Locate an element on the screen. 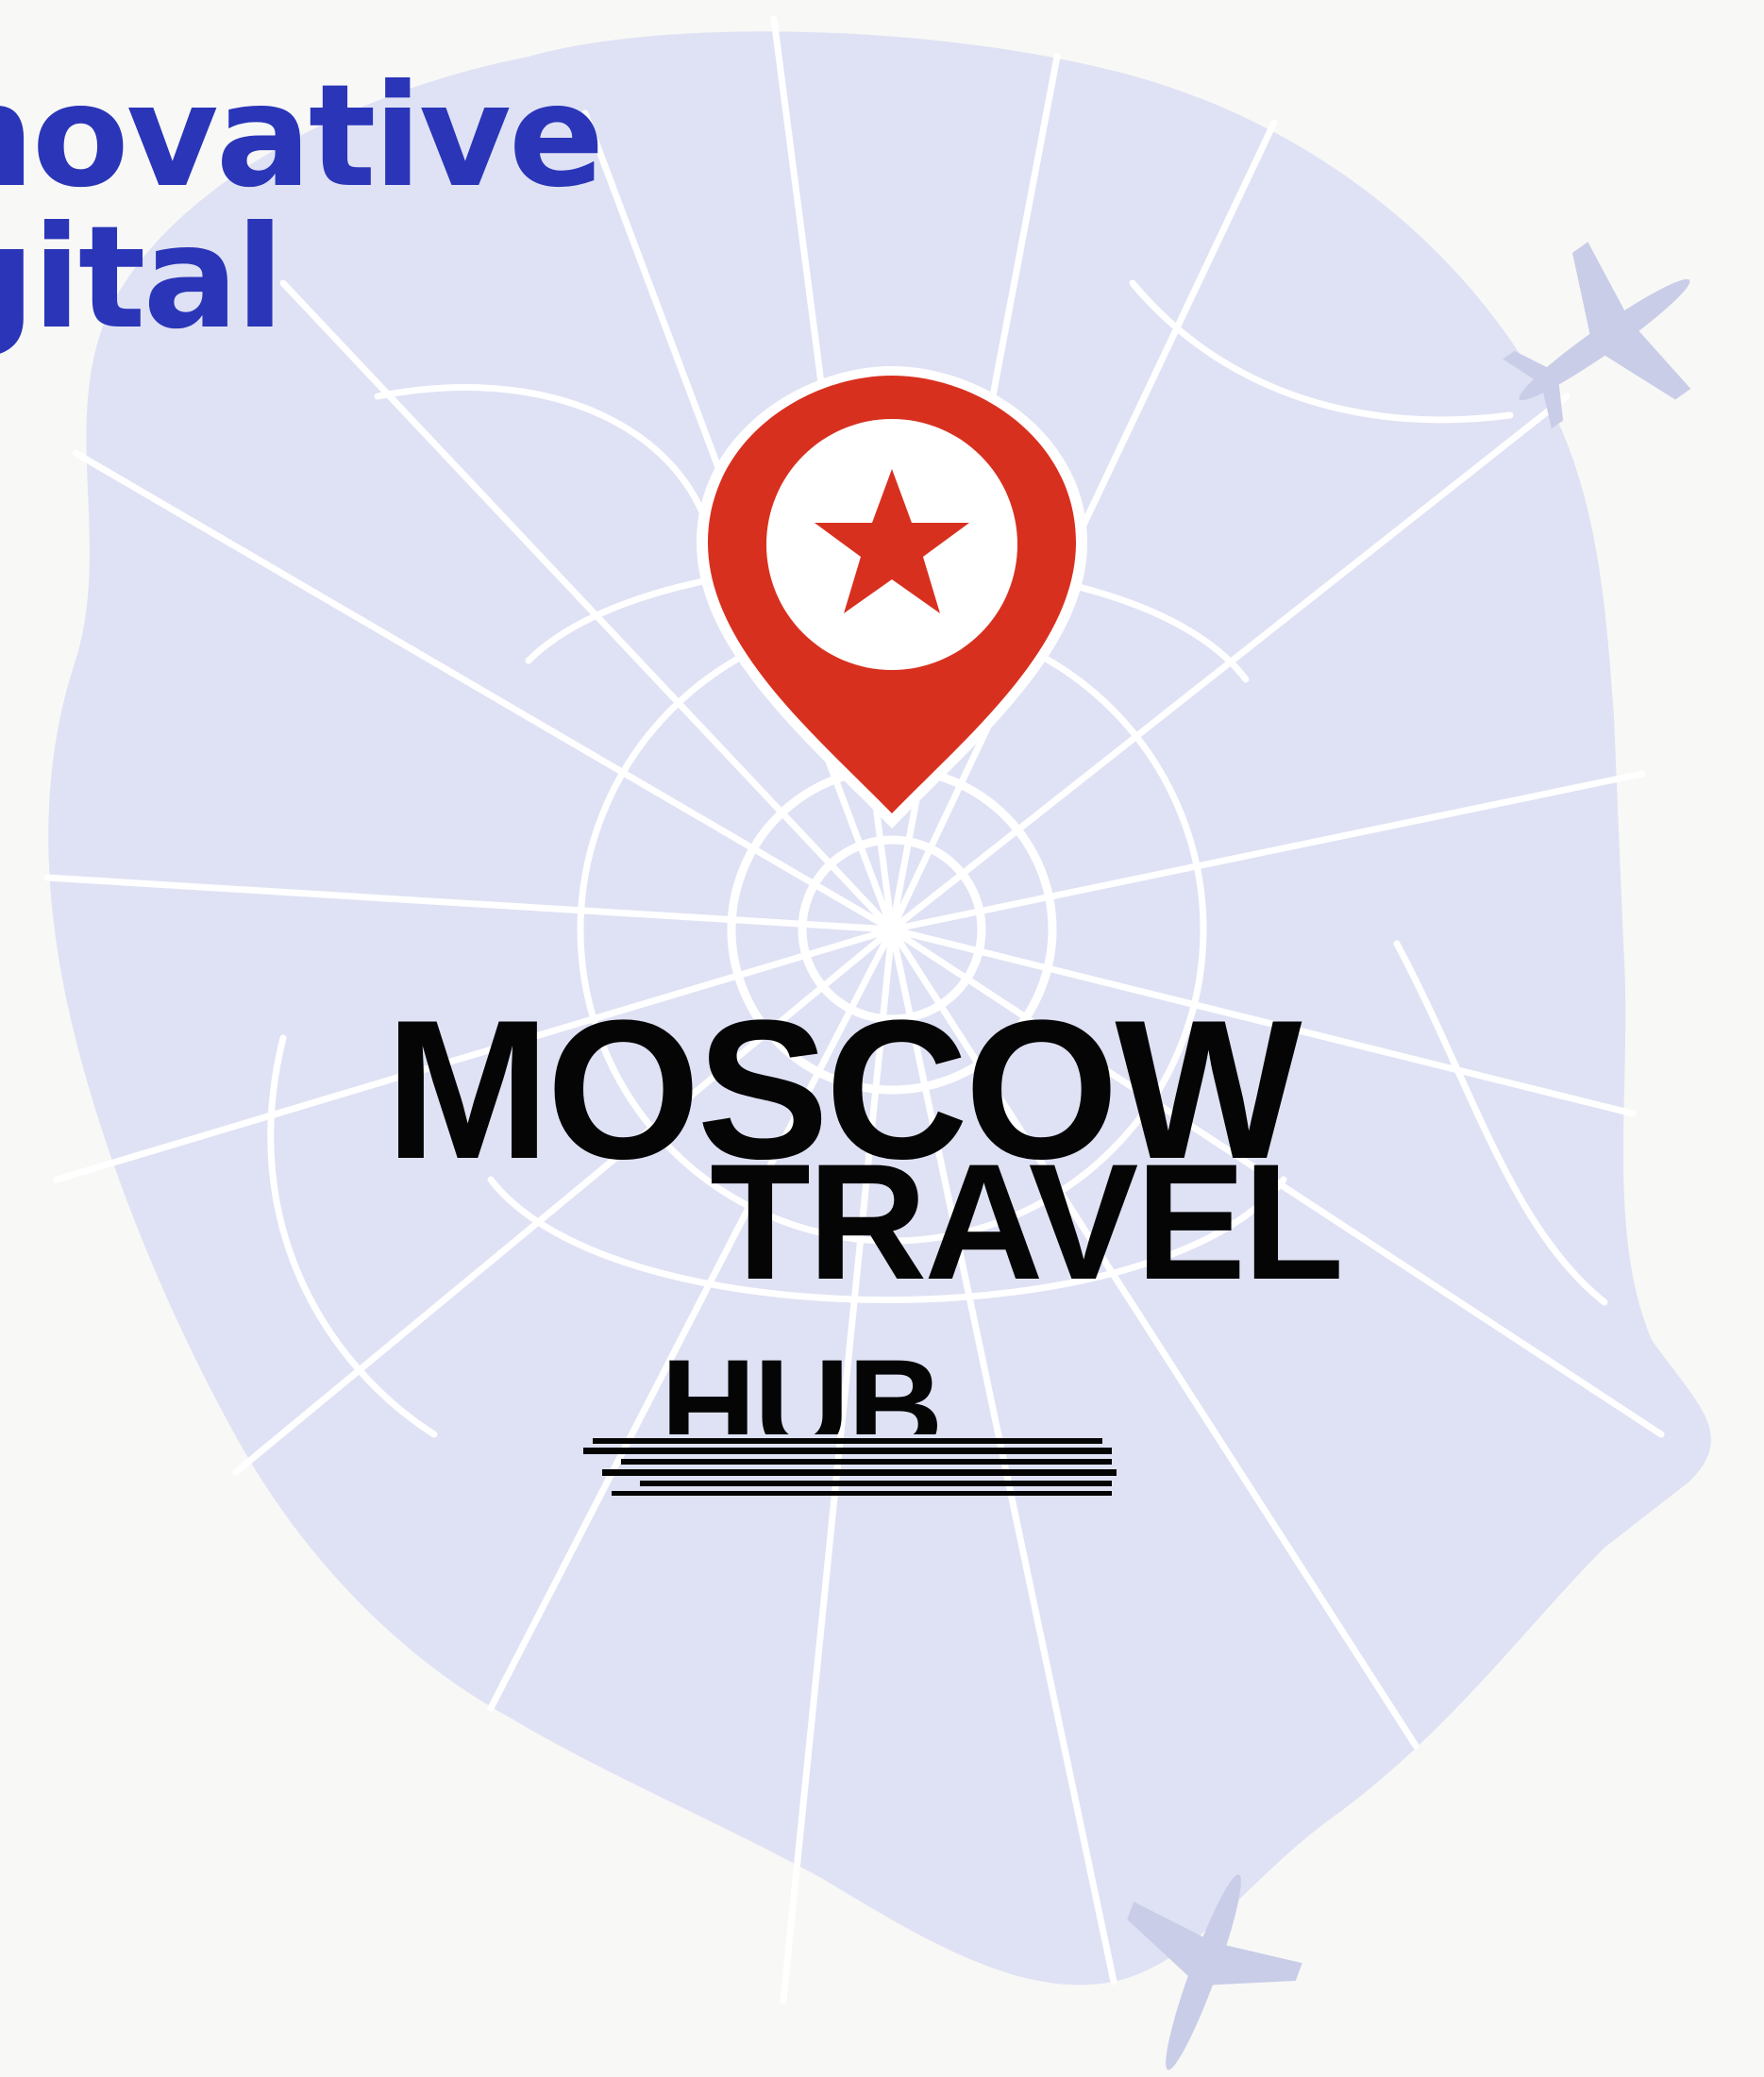  logo-text-travel: TRAVEL is located at coordinates (1027, 1223).